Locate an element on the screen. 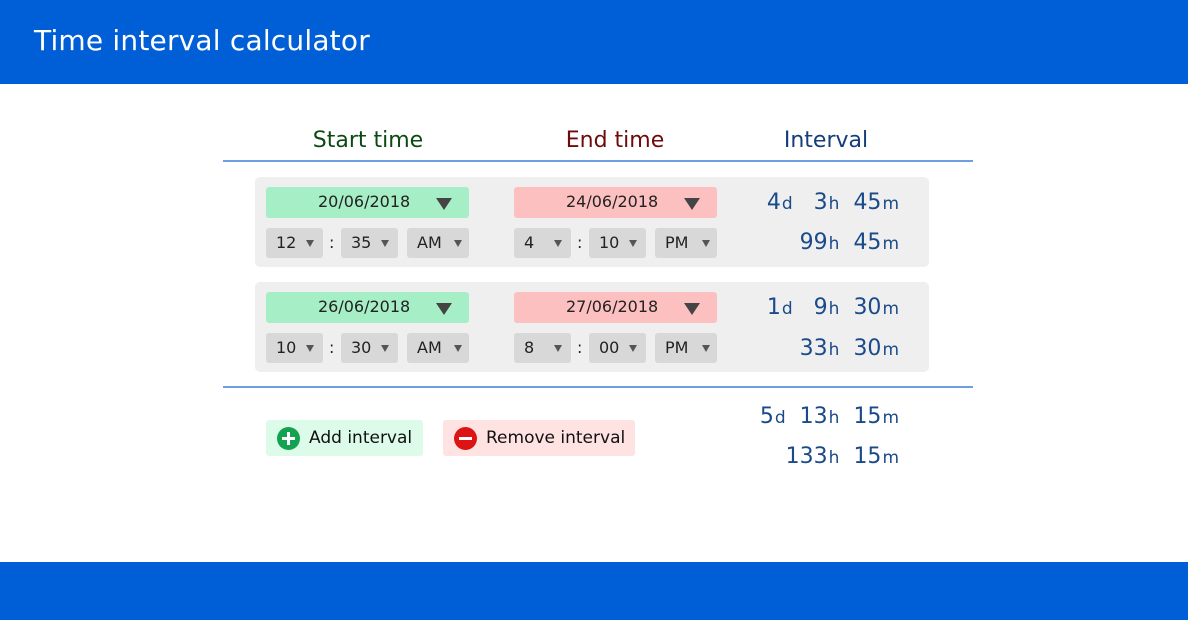 This screenshot has width=1188, height=620. end-date-value: 27/06/2018 is located at coordinates (612, 306).